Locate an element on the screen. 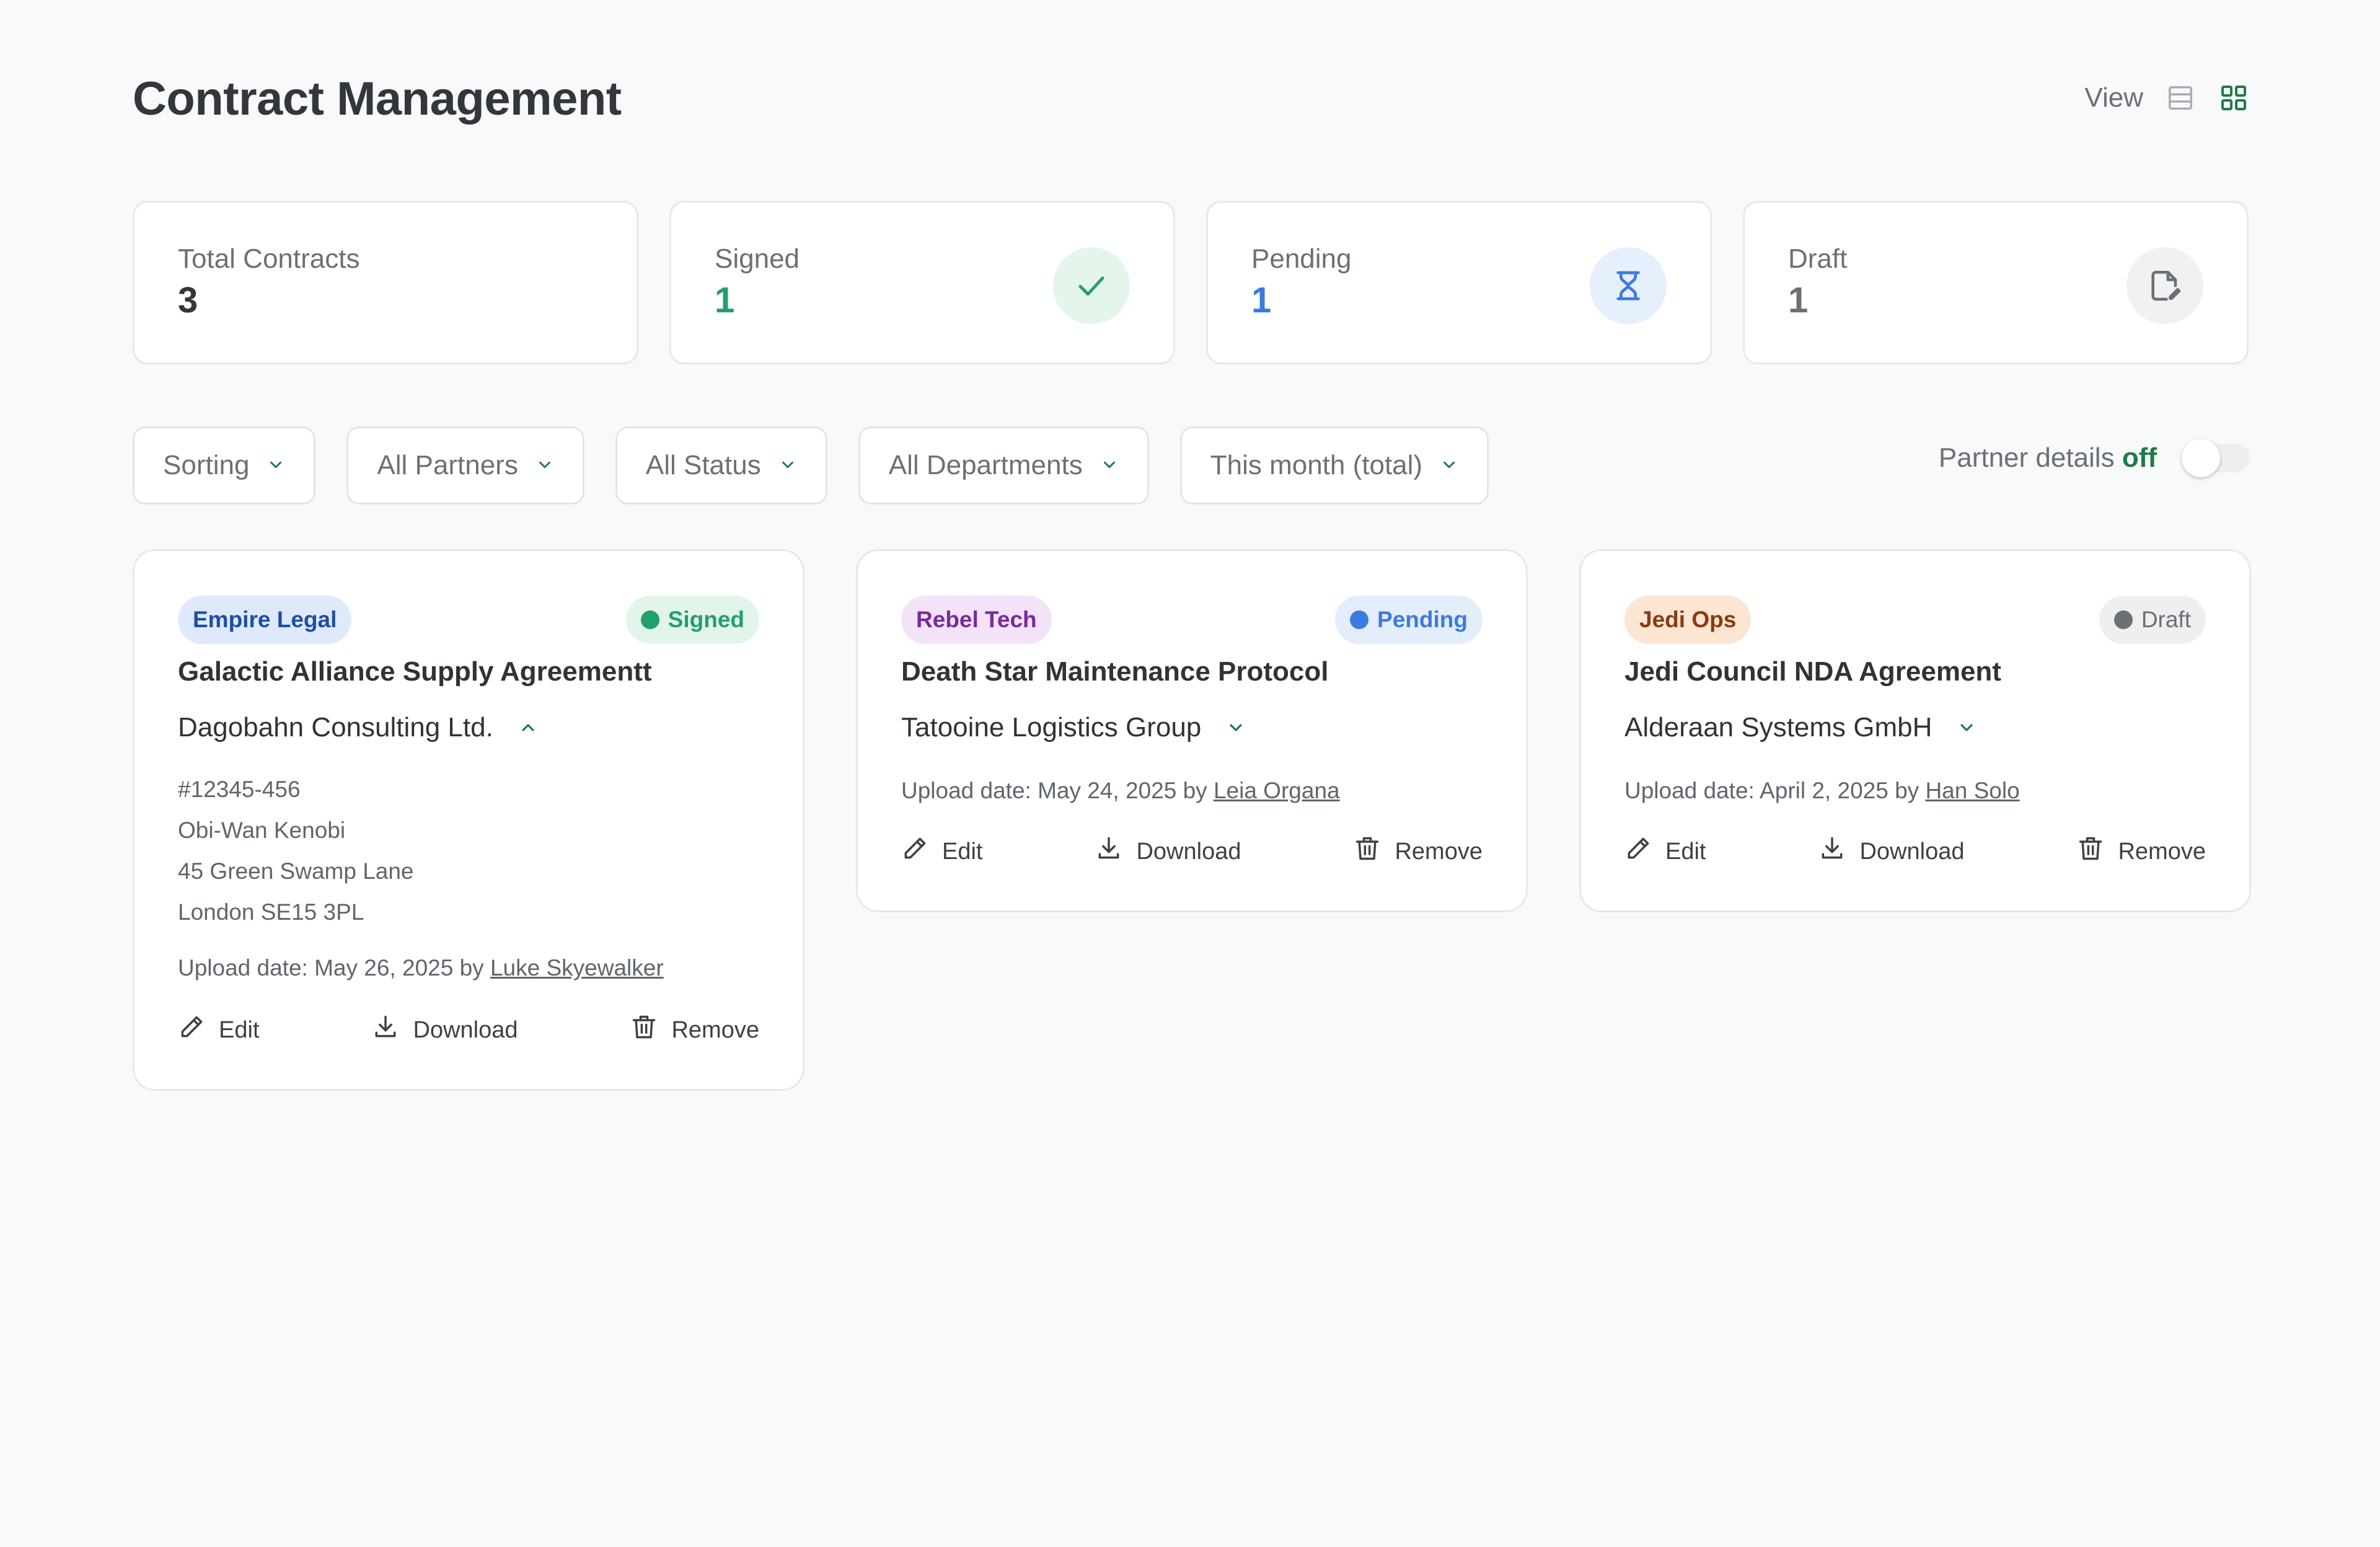  partner-details-toggle is located at coordinates (2216, 458).